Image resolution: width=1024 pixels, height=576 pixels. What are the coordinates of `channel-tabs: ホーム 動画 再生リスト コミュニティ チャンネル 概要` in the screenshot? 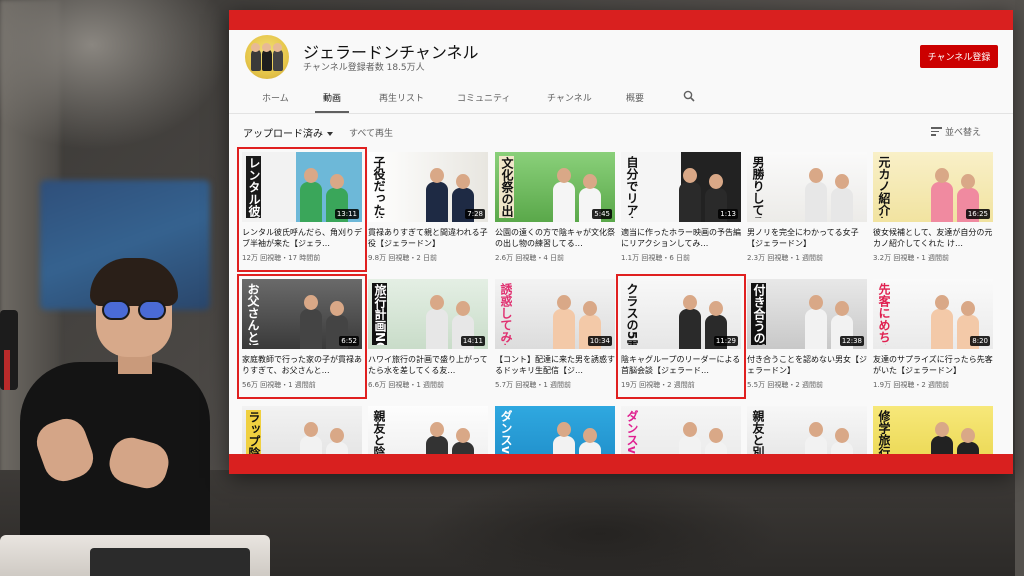 It's located at (621, 98).